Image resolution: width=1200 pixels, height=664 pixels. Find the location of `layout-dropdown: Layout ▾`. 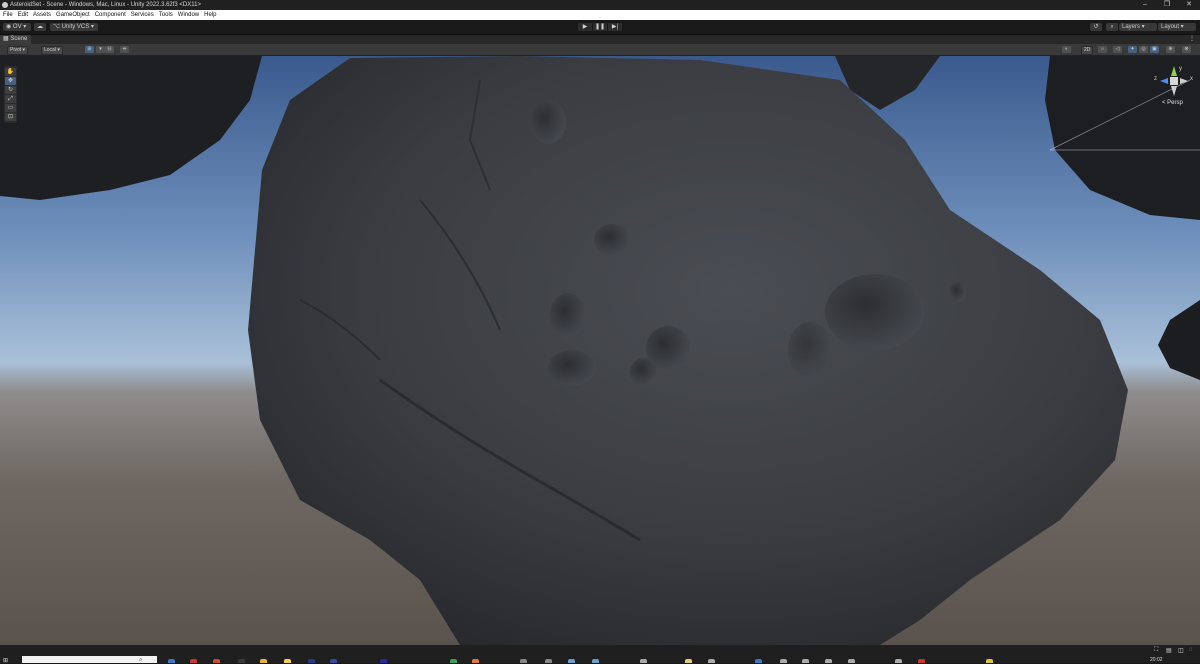

layout-dropdown: Layout ▾ is located at coordinates (1177, 27).